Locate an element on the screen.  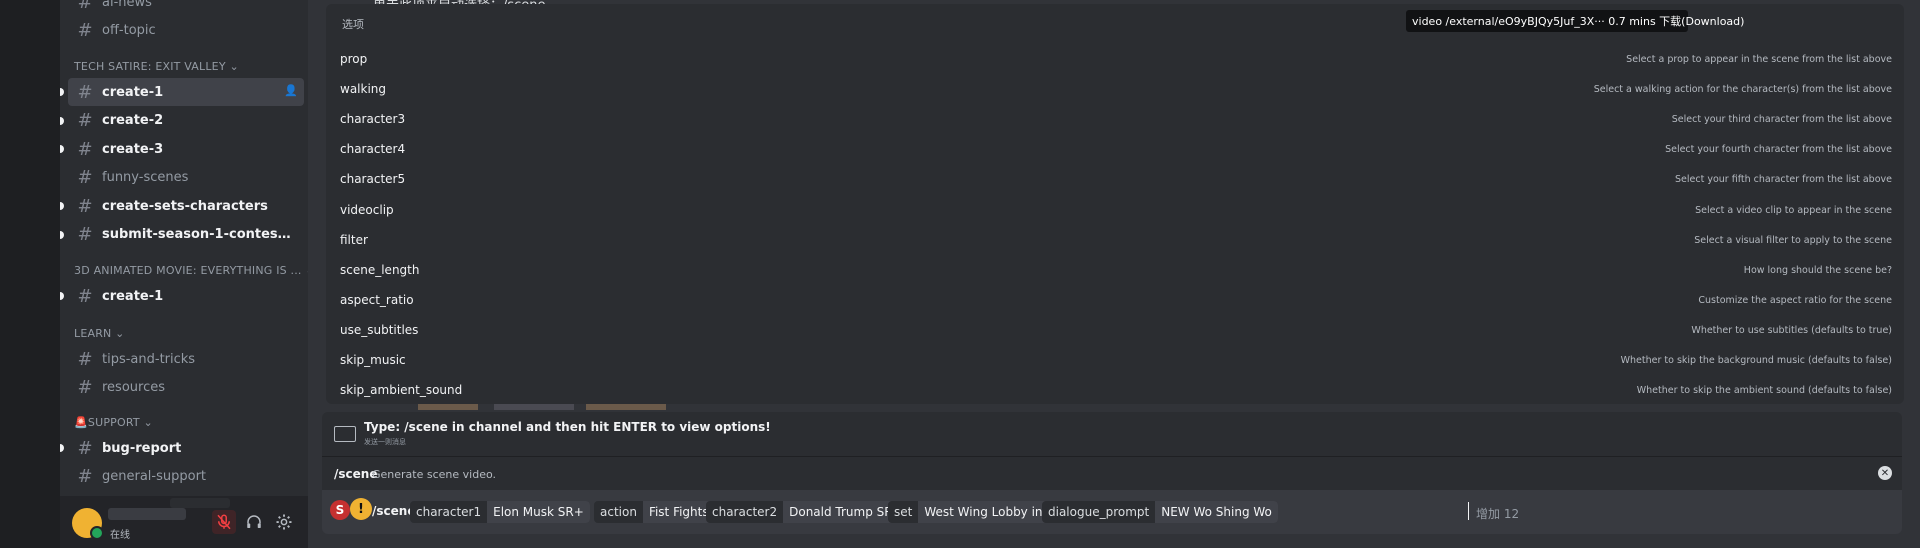
category-header: 🚨SUPPORT ⌄ is located at coordinates (113, 422).